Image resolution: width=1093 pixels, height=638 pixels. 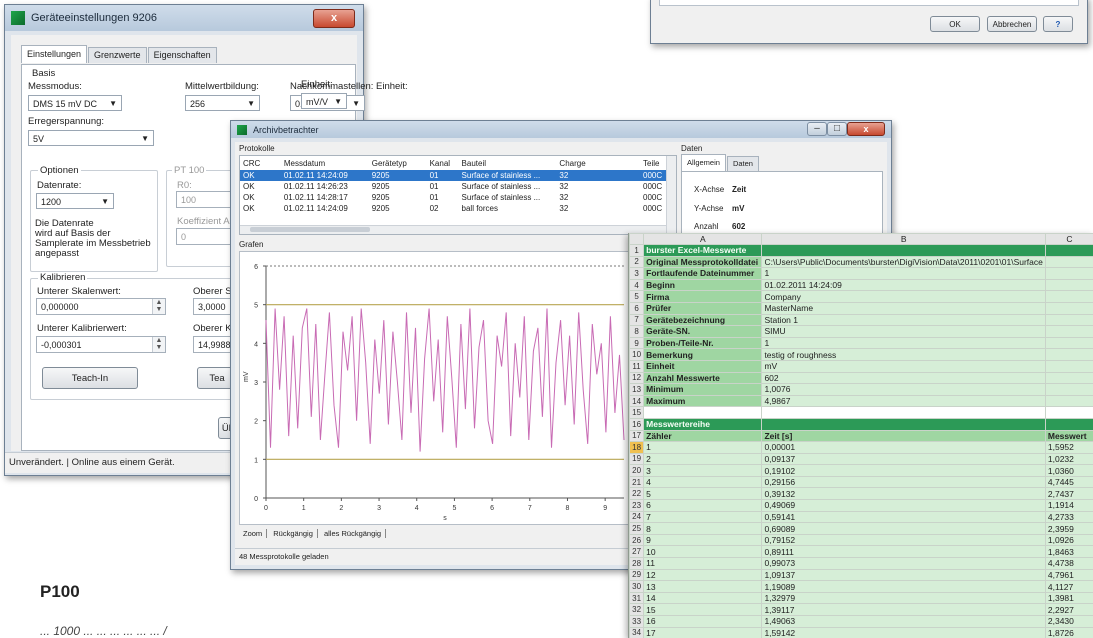 What do you see at coordinates (90, 378) in the screenshot?
I see `teach-in-button: Teach-In` at bounding box center [90, 378].